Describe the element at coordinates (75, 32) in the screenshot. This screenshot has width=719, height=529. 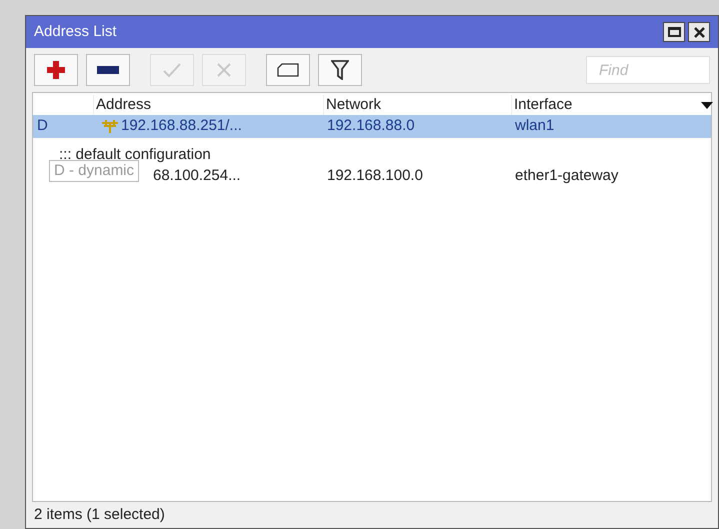
I see `window-title: Address List` at that location.